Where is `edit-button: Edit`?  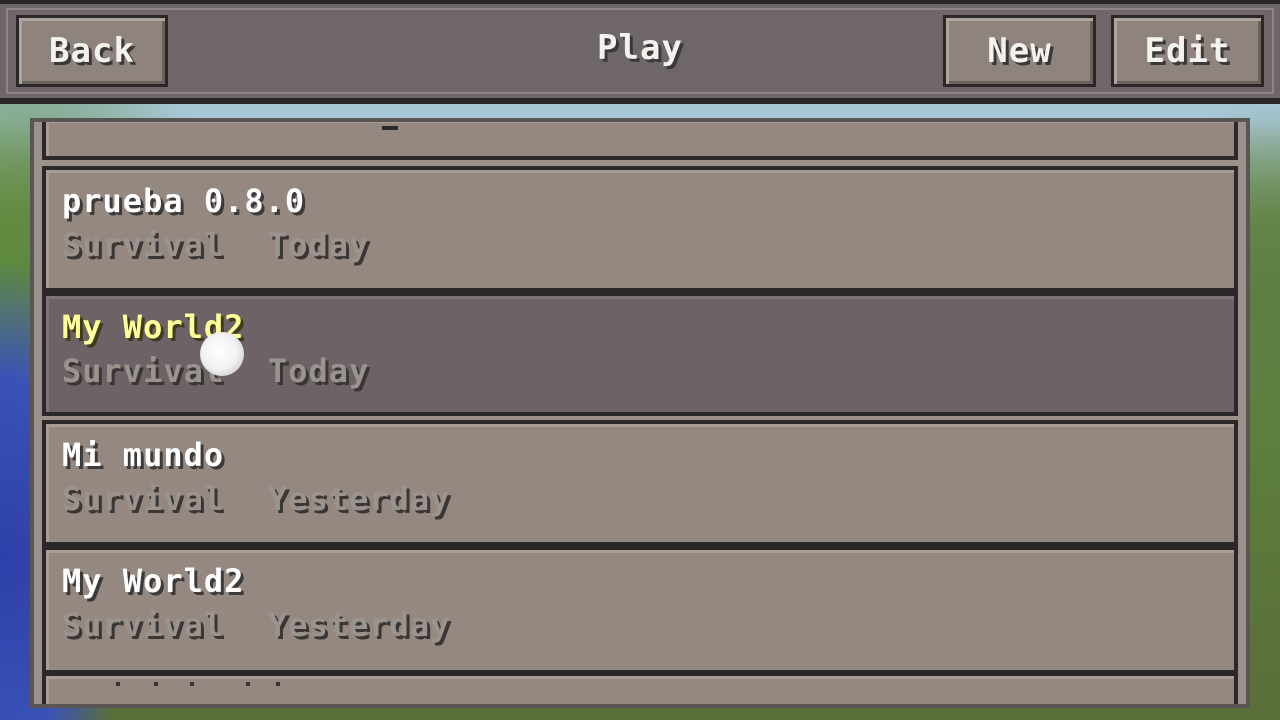 edit-button: Edit is located at coordinates (1187, 51).